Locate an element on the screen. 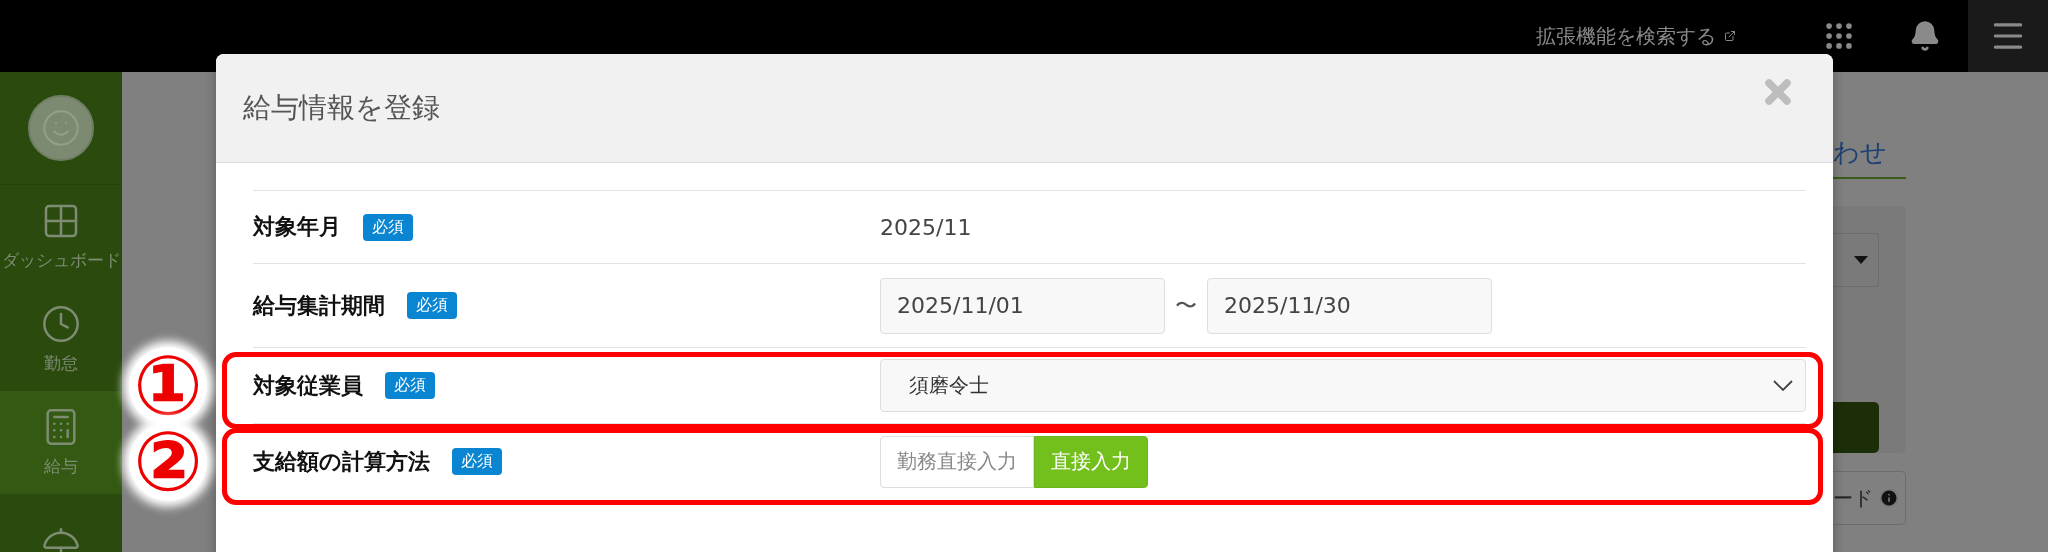 This screenshot has width=2048, height=552. field-label: 支給額の計算方法 is located at coordinates (341, 461).